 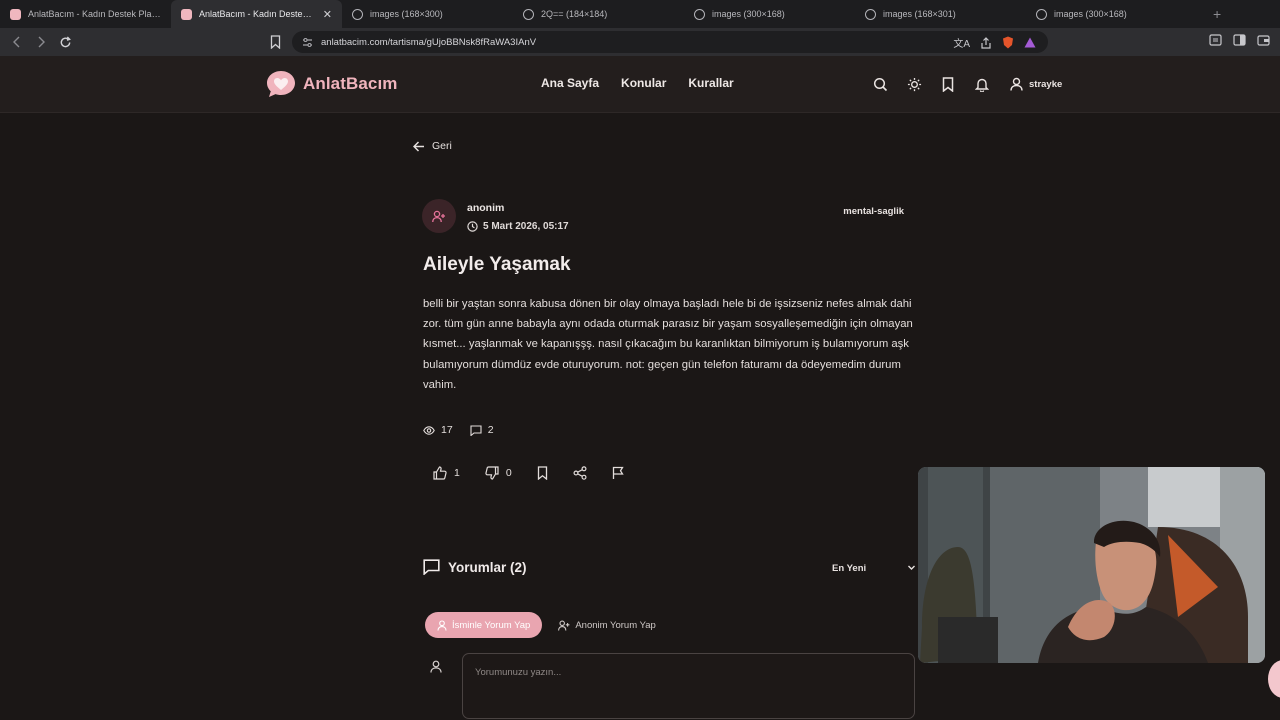 What do you see at coordinates (472, 226) in the screenshot?
I see `clock-icon` at bounding box center [472, 226].